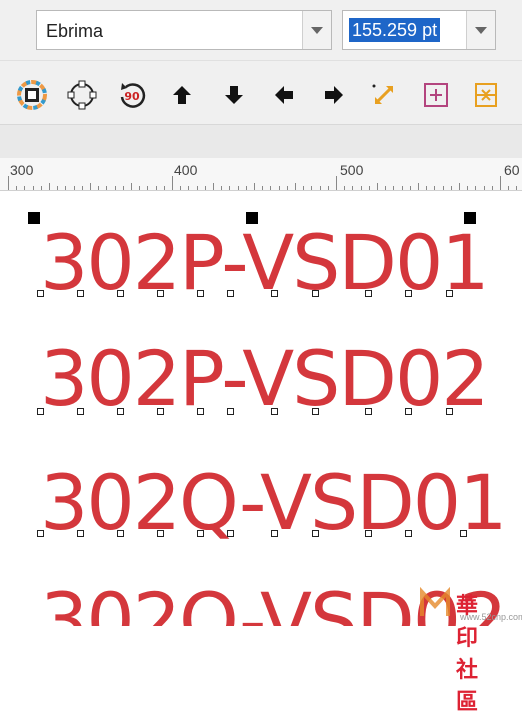 The image size is (522, 716). What do you see at coordinates (252, 218) in the screenshot?
I see `selection-handle-top-center` at bounding box center [252, 218].